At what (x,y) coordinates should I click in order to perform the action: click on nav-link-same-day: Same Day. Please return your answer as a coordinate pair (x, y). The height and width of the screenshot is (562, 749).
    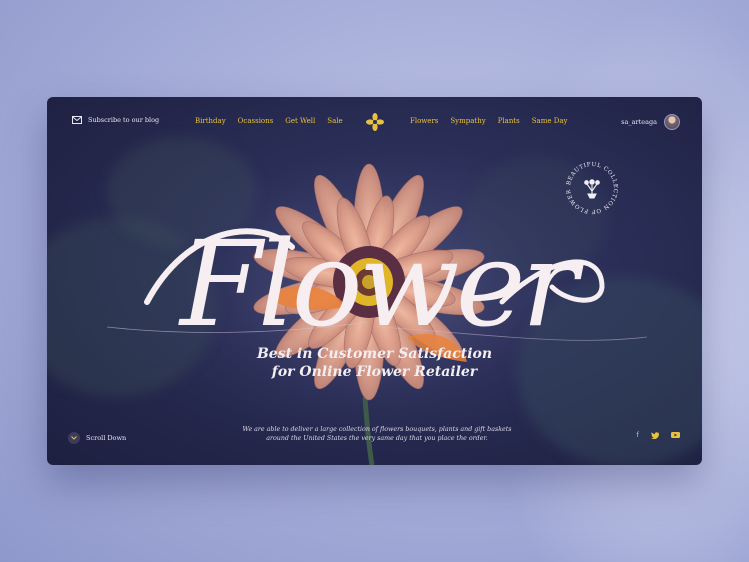
    Looking at the image, I should click on (550, 121).